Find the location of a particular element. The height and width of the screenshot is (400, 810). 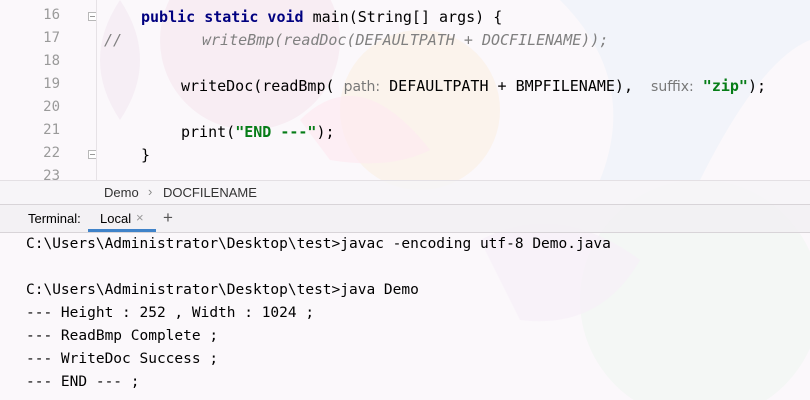

breadcrumb-item-demo: Demo is located at coordinates (121, 192).